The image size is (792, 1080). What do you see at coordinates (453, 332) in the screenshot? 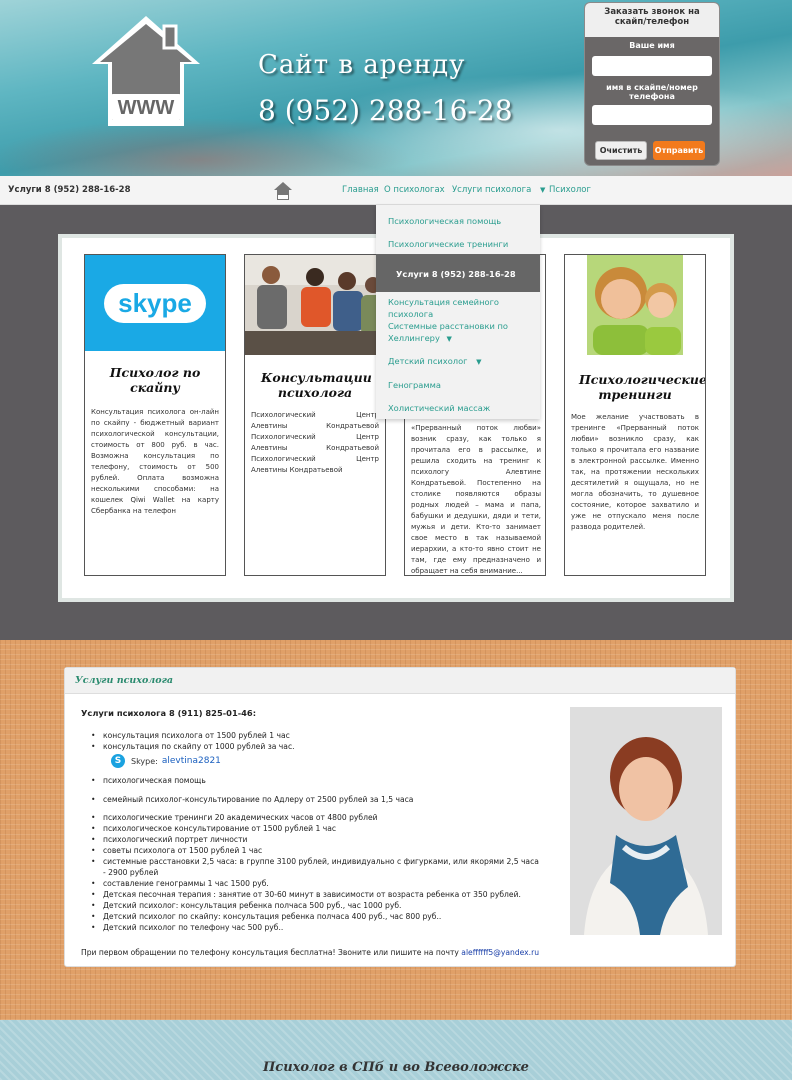
I see `dropdown-item-constellations: Системные расстановки по Хеллингеру ▼` at bounding box center [453, 332].